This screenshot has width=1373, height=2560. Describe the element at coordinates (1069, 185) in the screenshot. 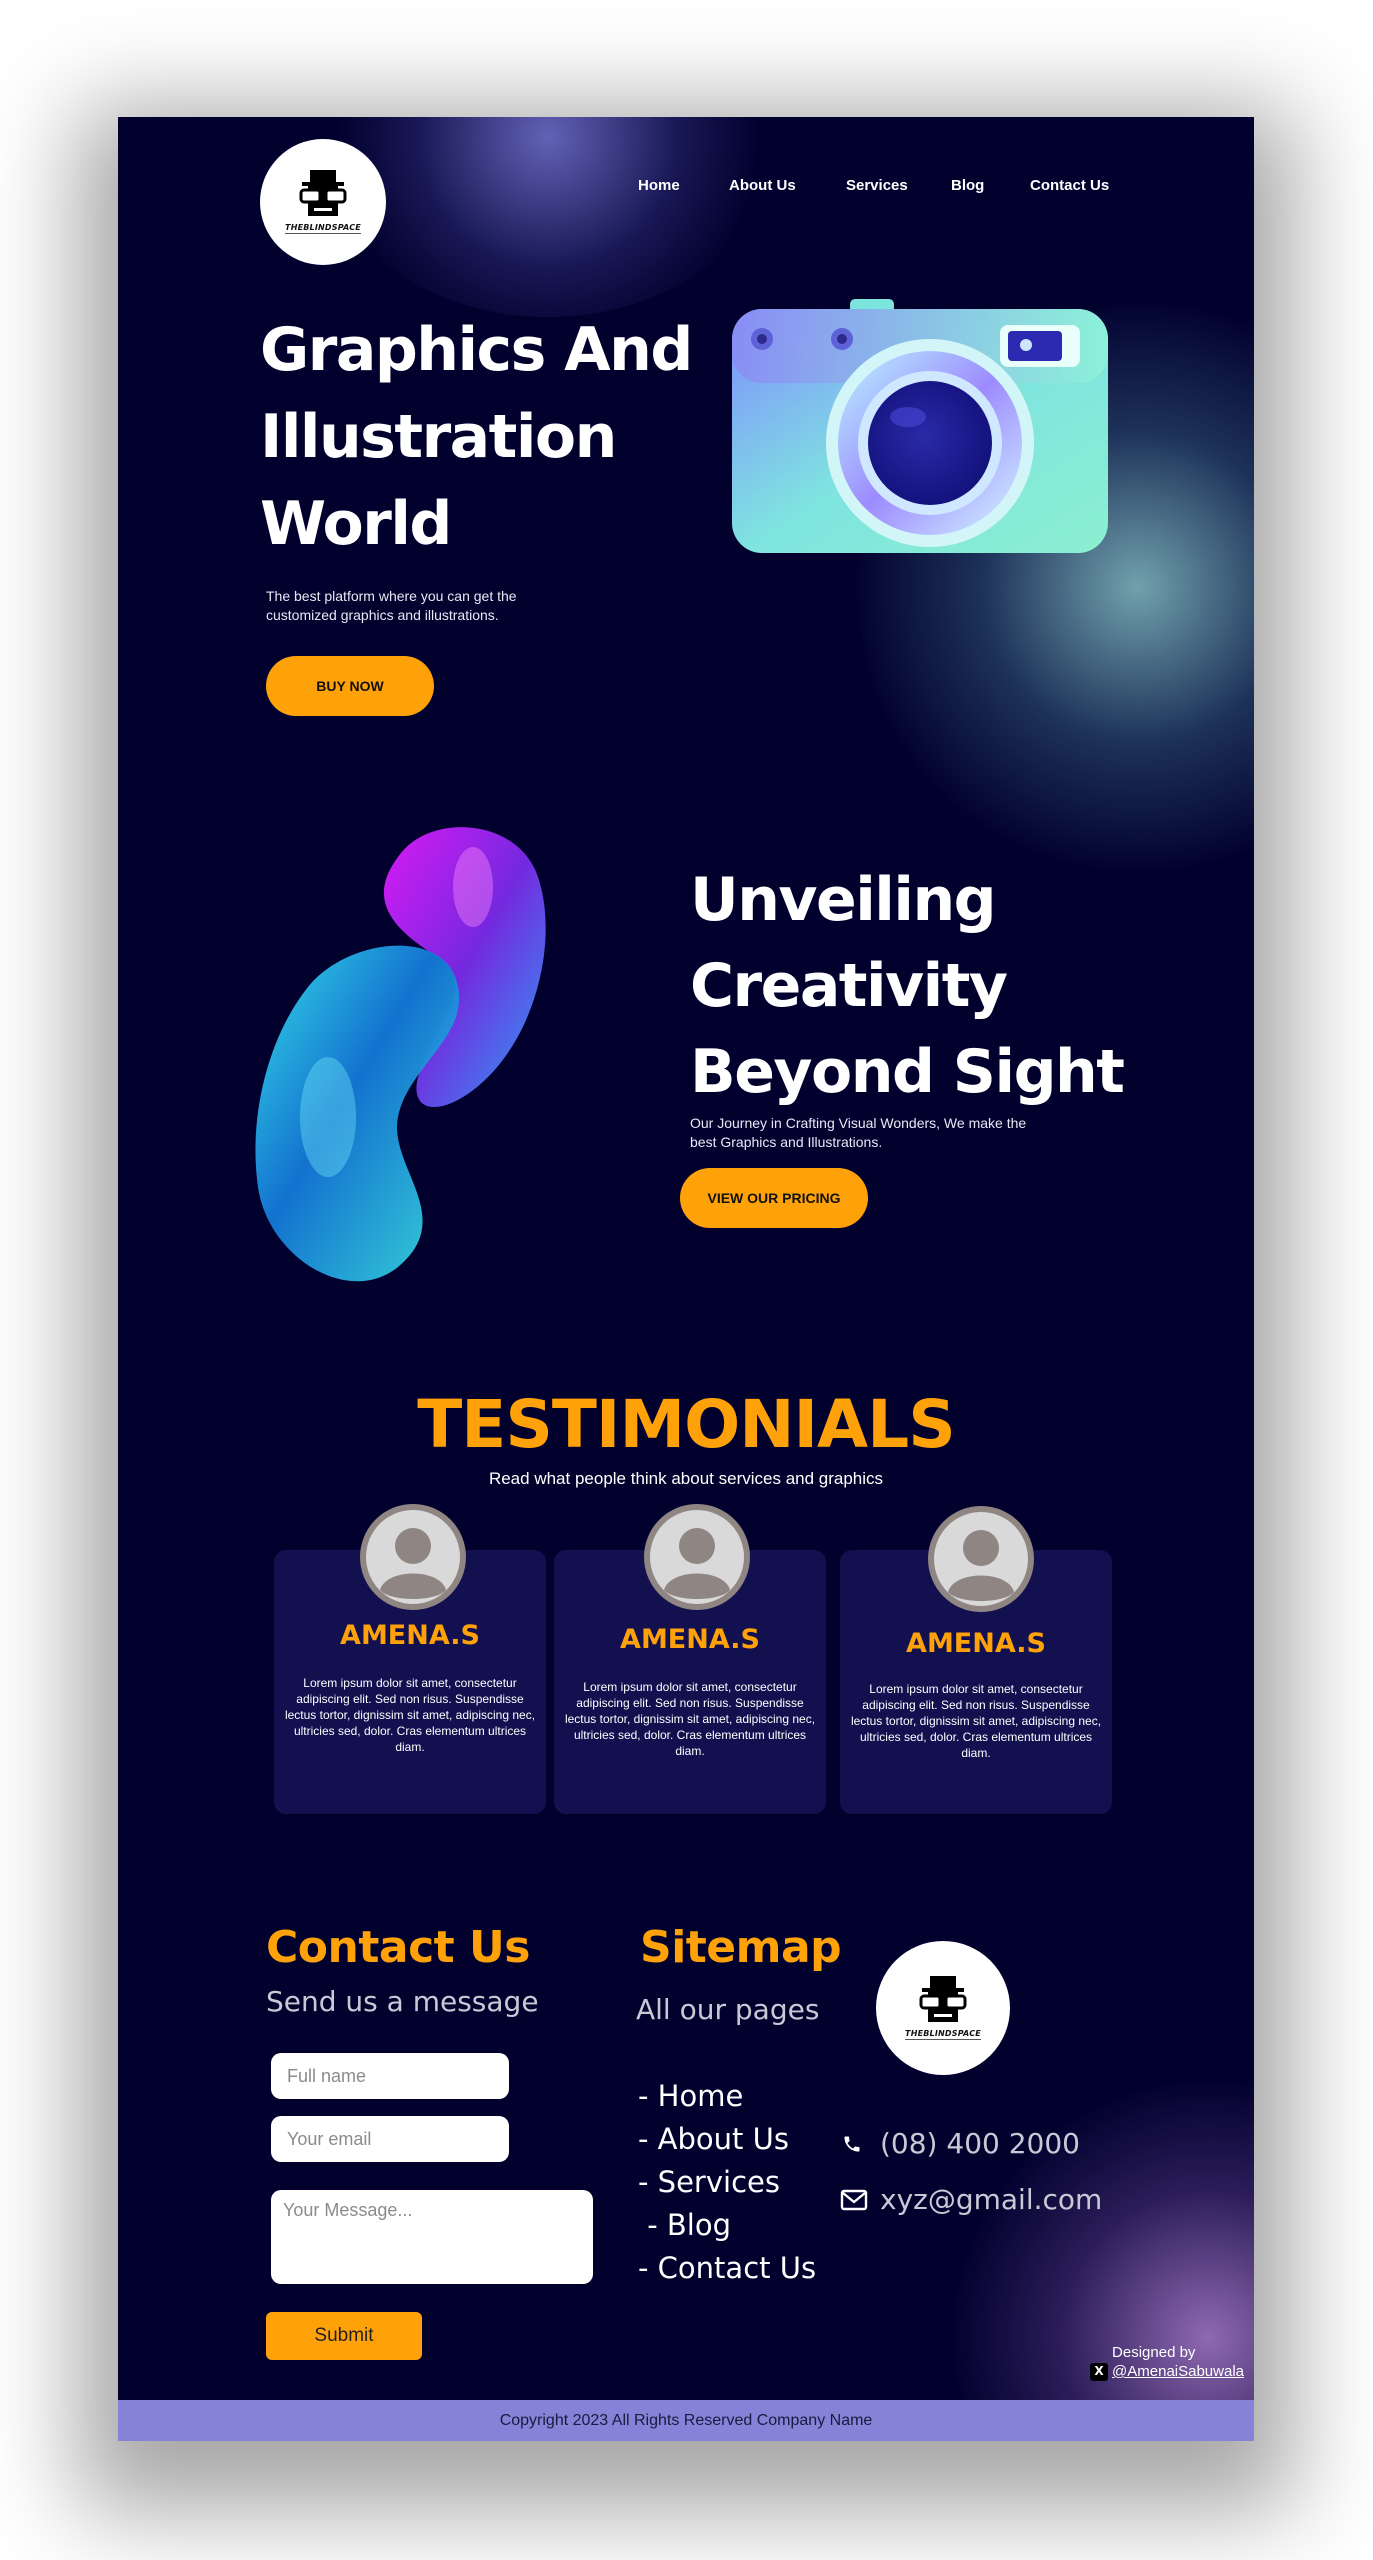

I see `nav-contact-us: Contact Us` at that location.